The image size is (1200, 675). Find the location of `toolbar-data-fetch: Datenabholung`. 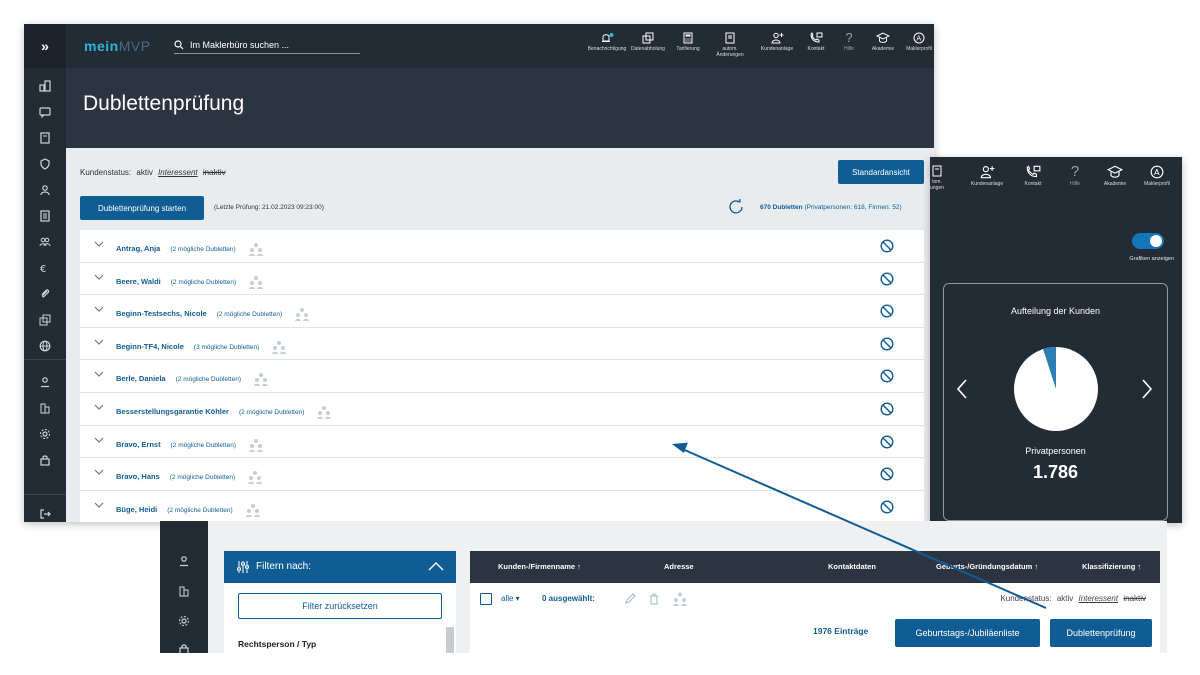

toolbar-data-fetch: Datenabholung is located at coordinates (648, 42).